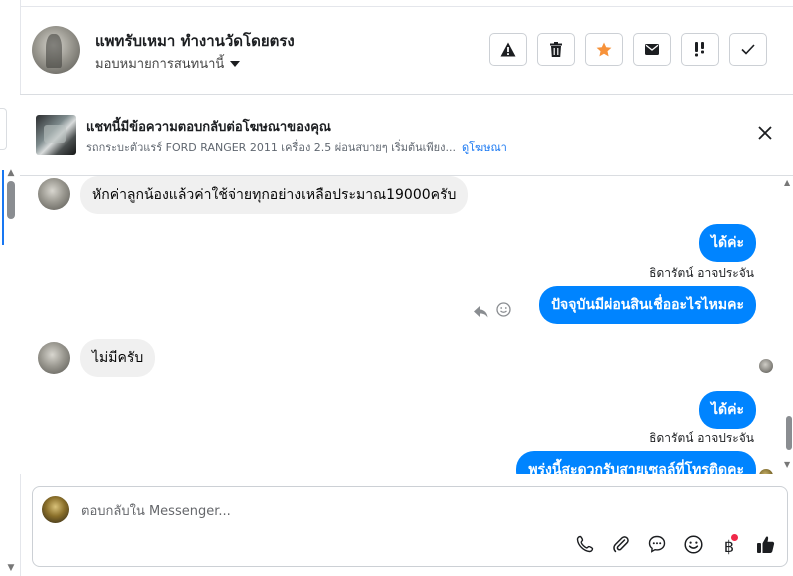 This screenshot has width=793, height=576. Describe the element at coordinates (503, 311) in the screenshot. I see `emoji-react-icon` at that location.